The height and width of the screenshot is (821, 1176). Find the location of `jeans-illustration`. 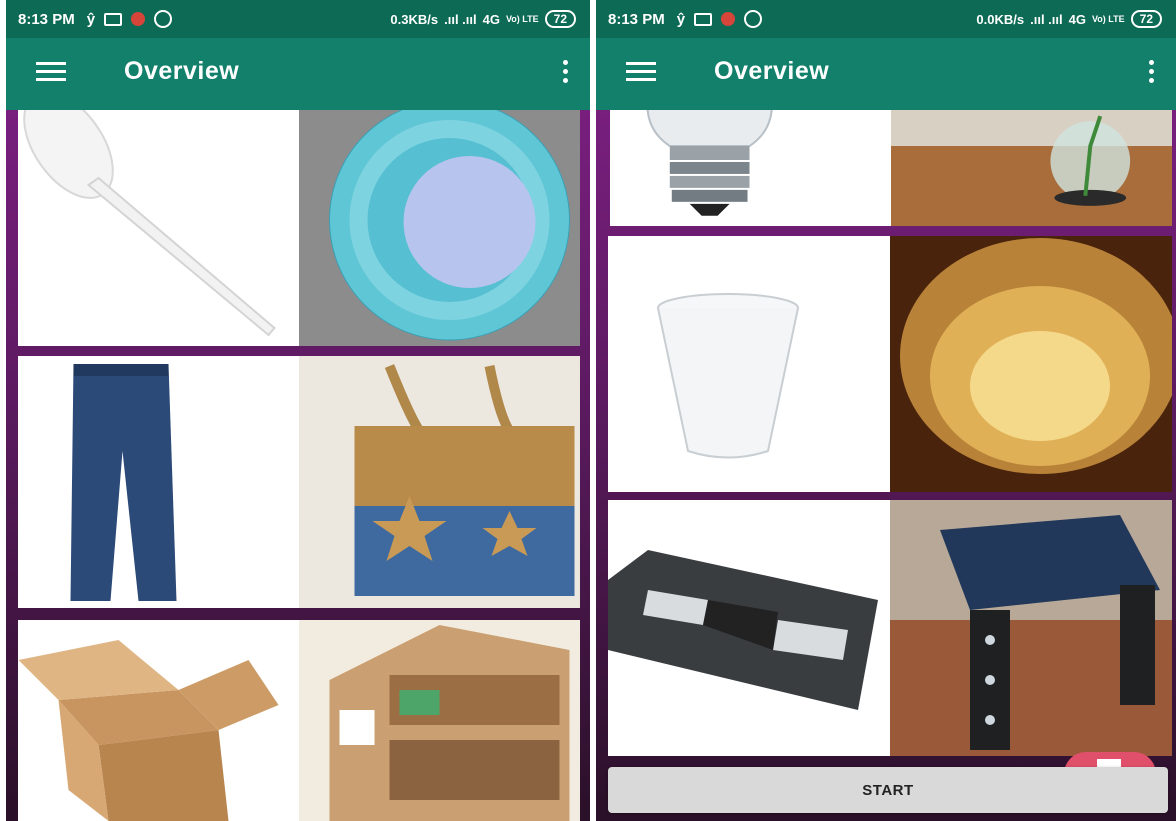

jeans-illustration is located at coordinates (123, 482).